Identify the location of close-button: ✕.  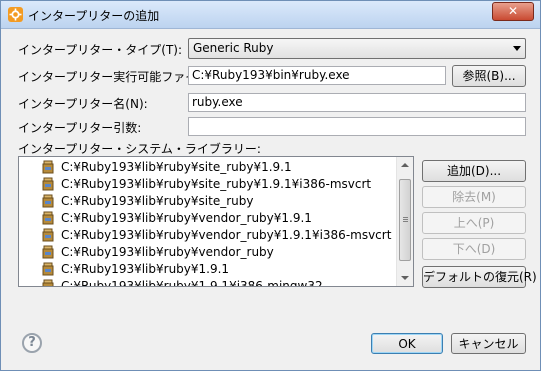
(513, 11).